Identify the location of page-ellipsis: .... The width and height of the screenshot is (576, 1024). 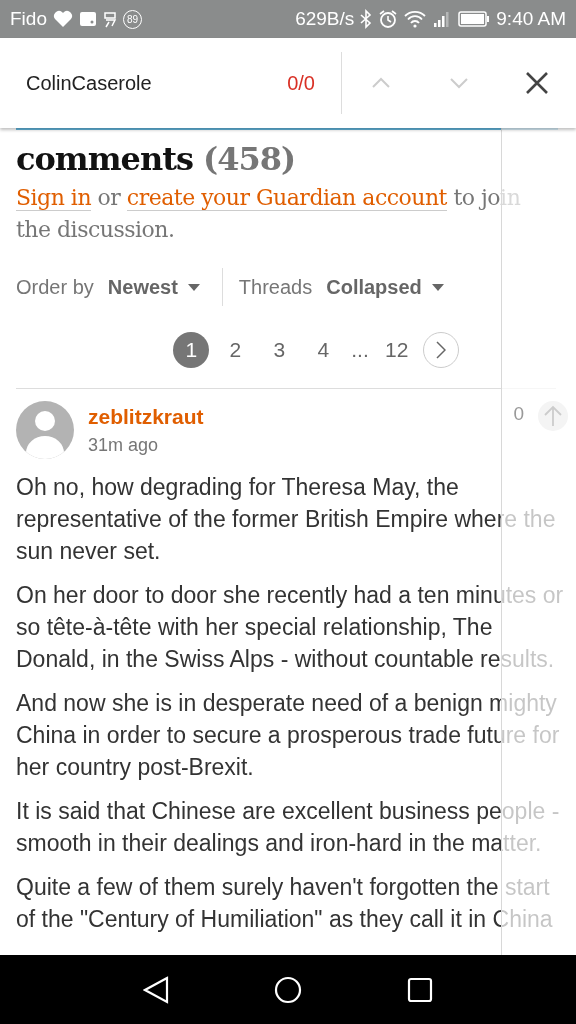
(360, 350).